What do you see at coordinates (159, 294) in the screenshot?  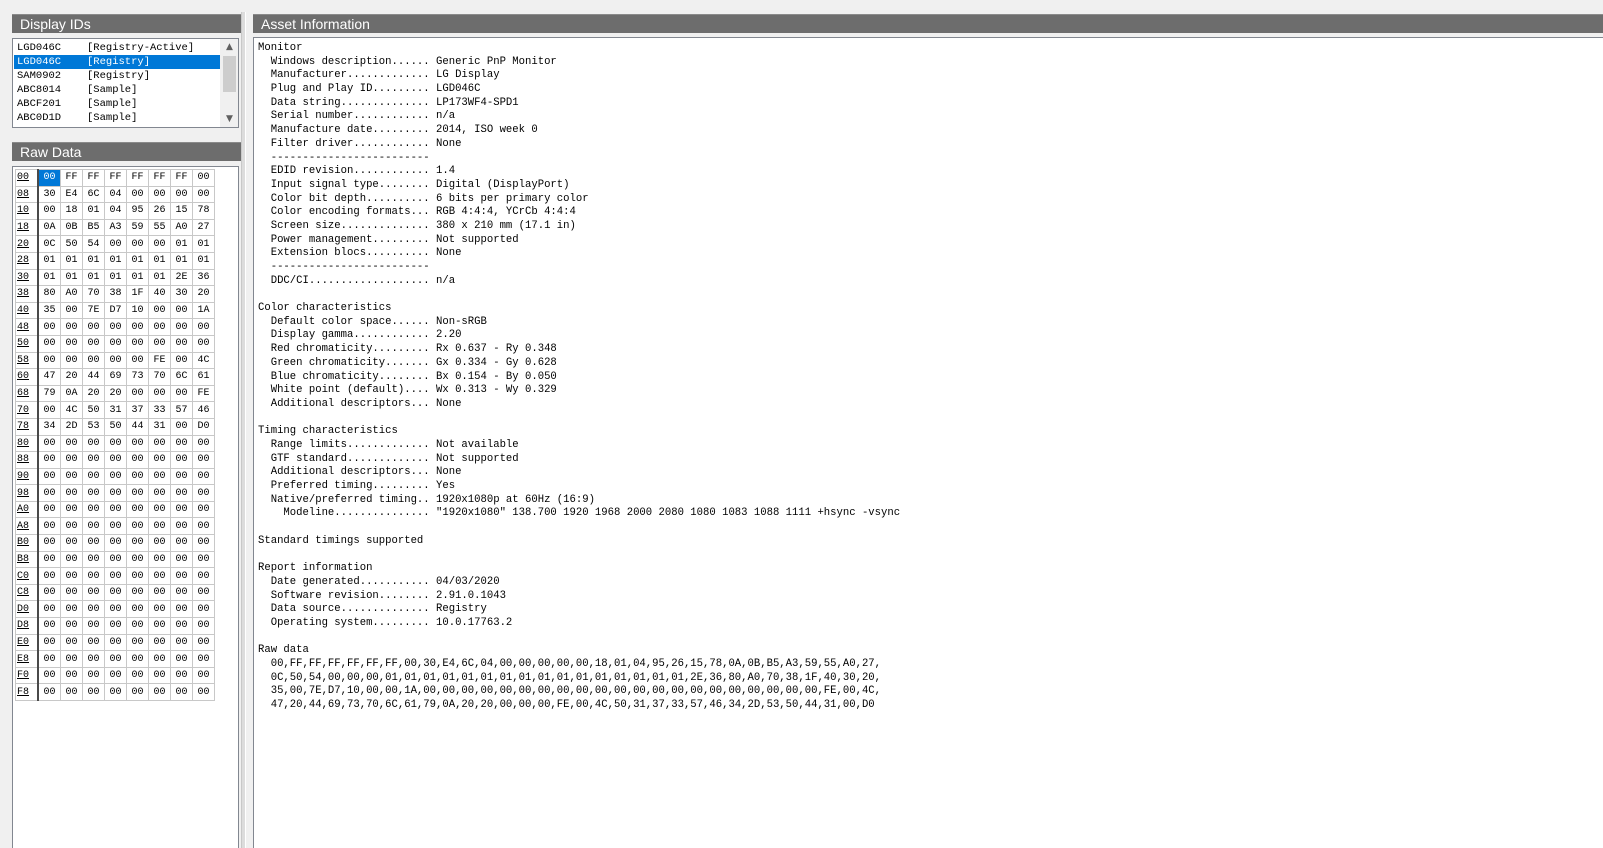 I see `raw-data-byte: 40` at bounding box center [159, 294].